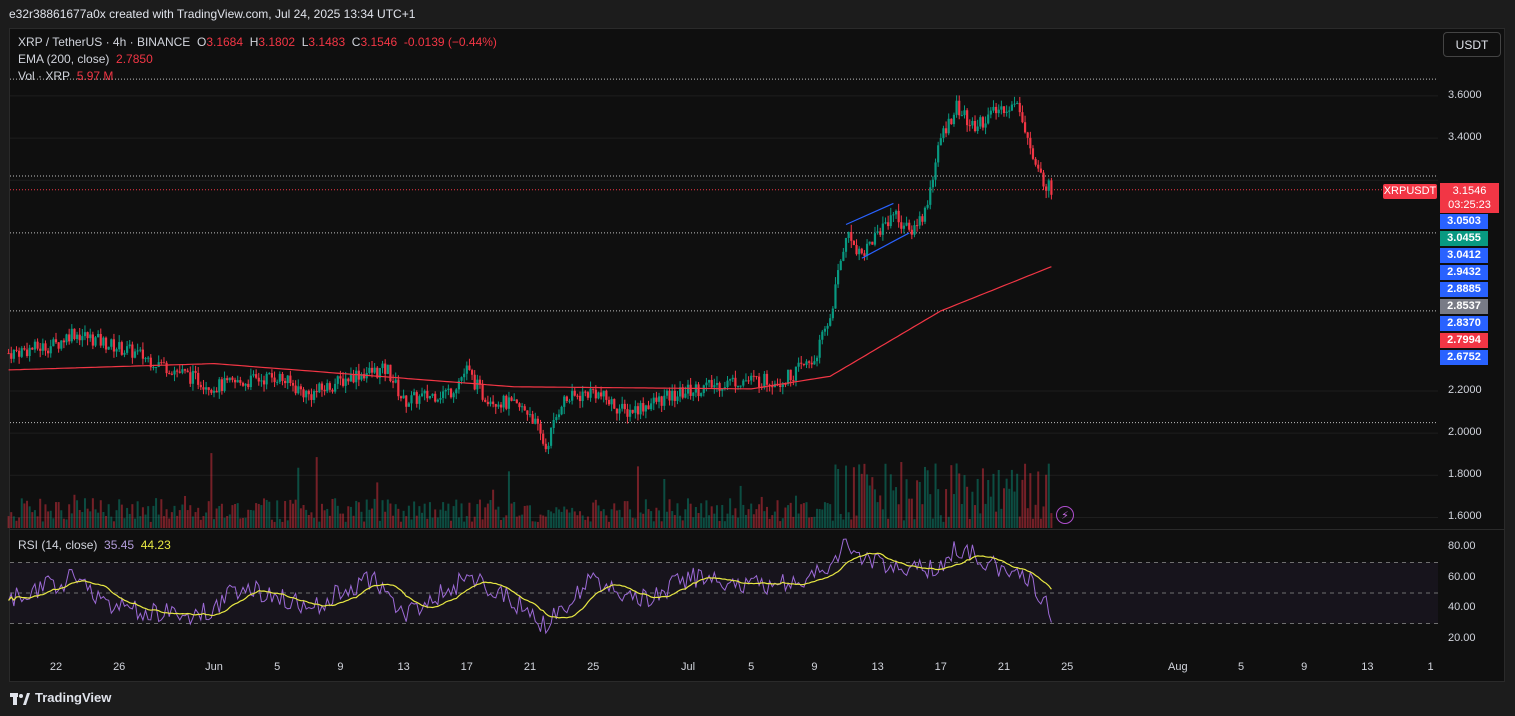 The image size is (1515, 716). Describe the element at coordinates (95, 76) in the screenshot. I see `volume-value: 5.97 M` at that location.